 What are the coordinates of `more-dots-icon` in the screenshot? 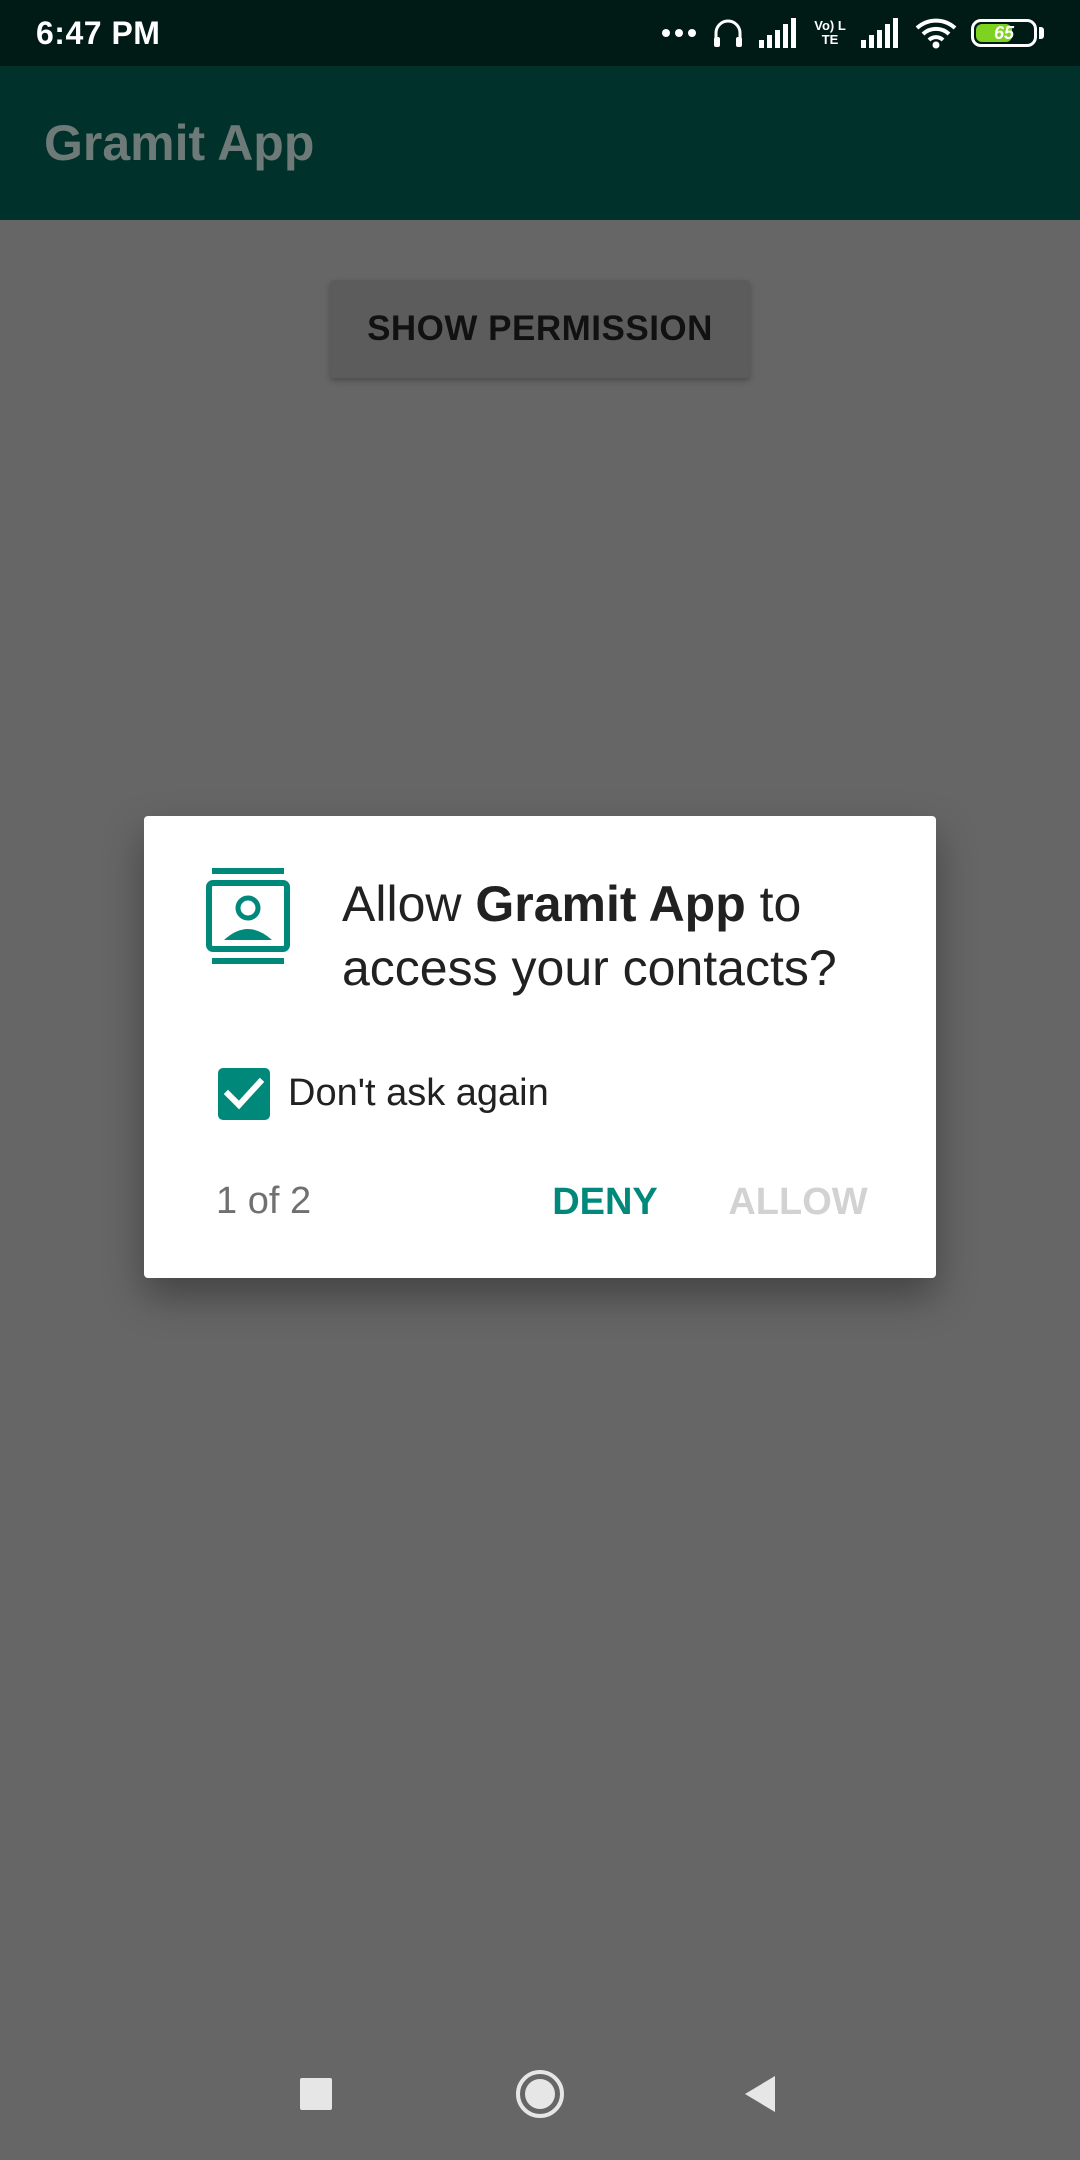 It's located at (679, 33).